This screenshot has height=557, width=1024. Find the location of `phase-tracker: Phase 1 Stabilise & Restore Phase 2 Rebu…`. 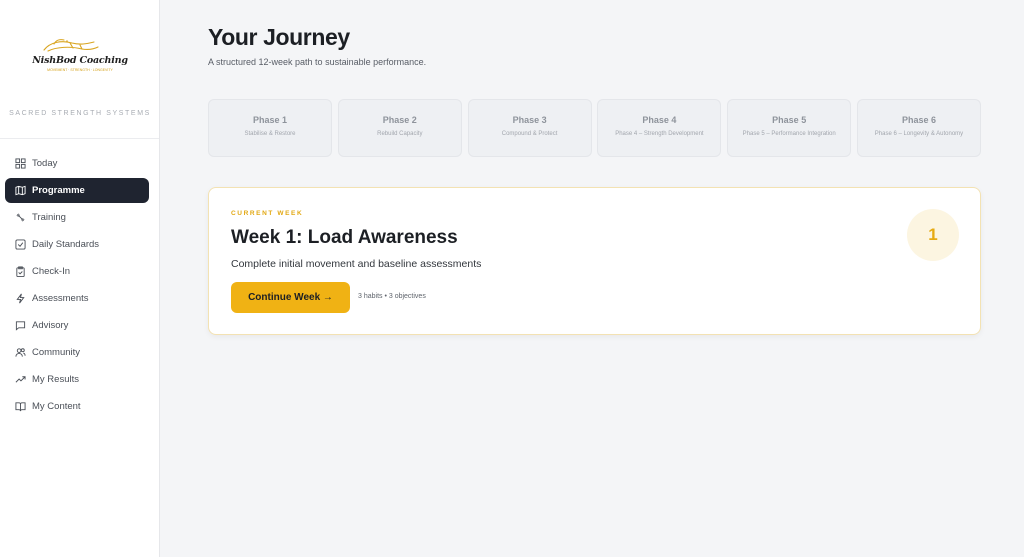

phase-tracker: Phase 1 Stabilise & Restore Phase 2 Rebu… is located at coordinates (594, 128).